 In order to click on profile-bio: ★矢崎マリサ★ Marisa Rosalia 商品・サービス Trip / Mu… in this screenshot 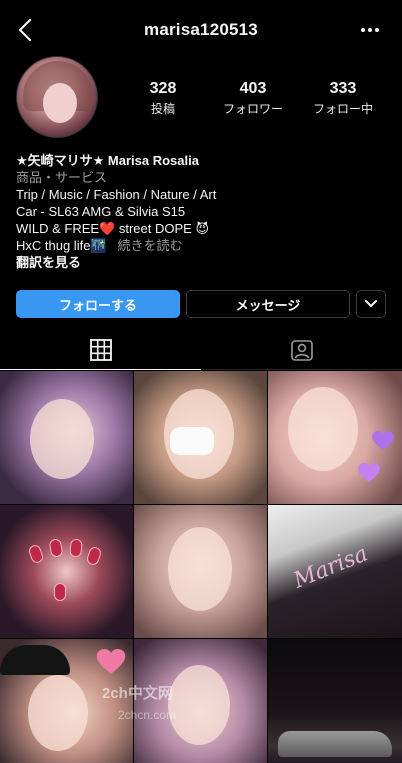, I will do `click(201, 211)`.